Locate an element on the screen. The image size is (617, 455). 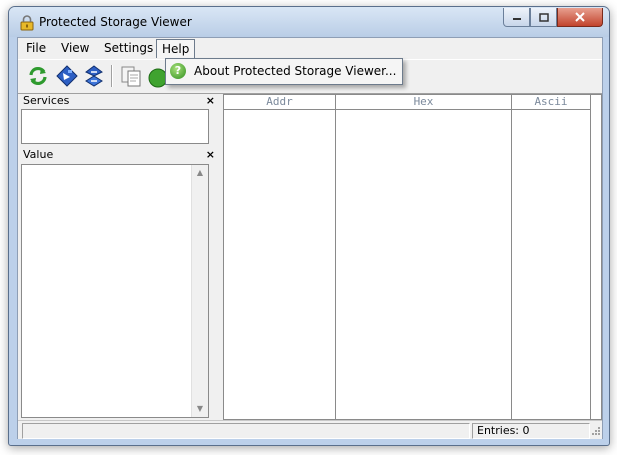
lock-icon is located at coordinates (27, 23).